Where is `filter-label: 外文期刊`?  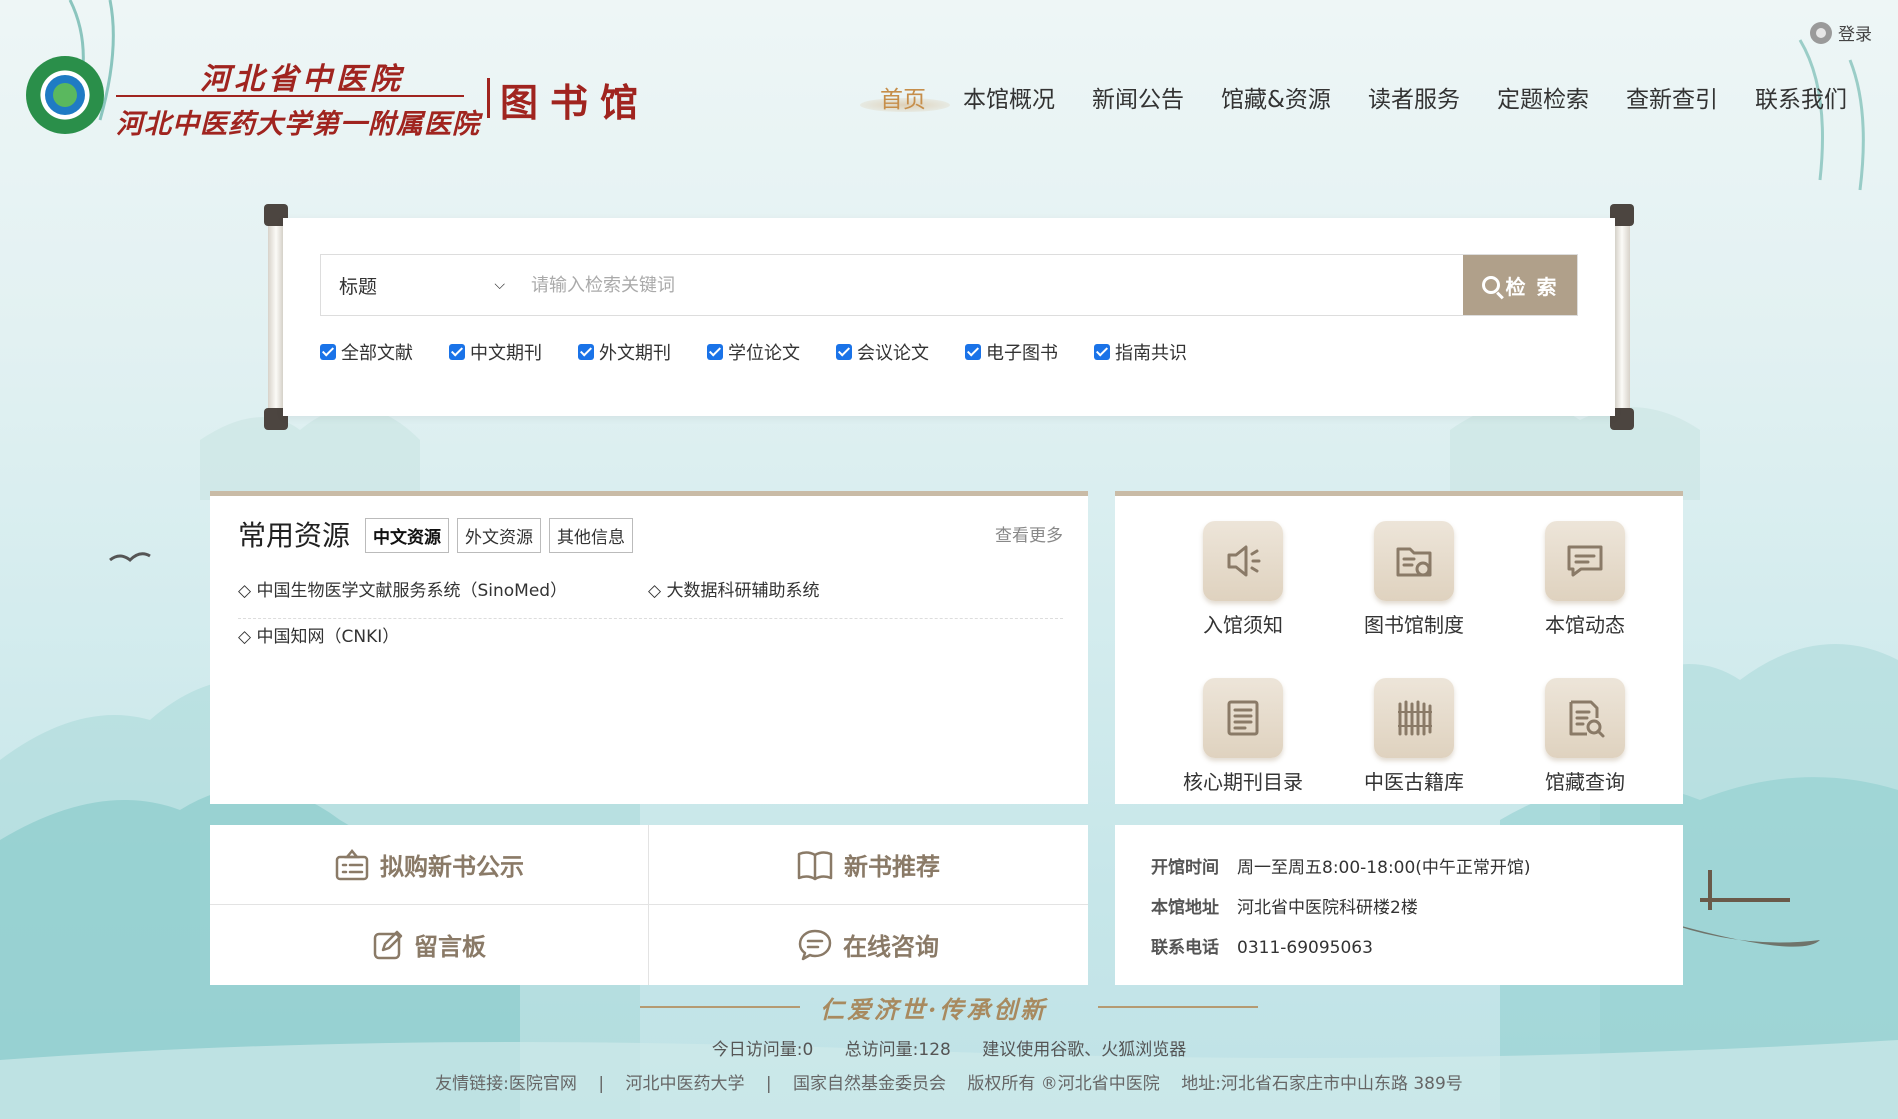 filter-label: 外文期刊 is located at coordinates (635, 353).